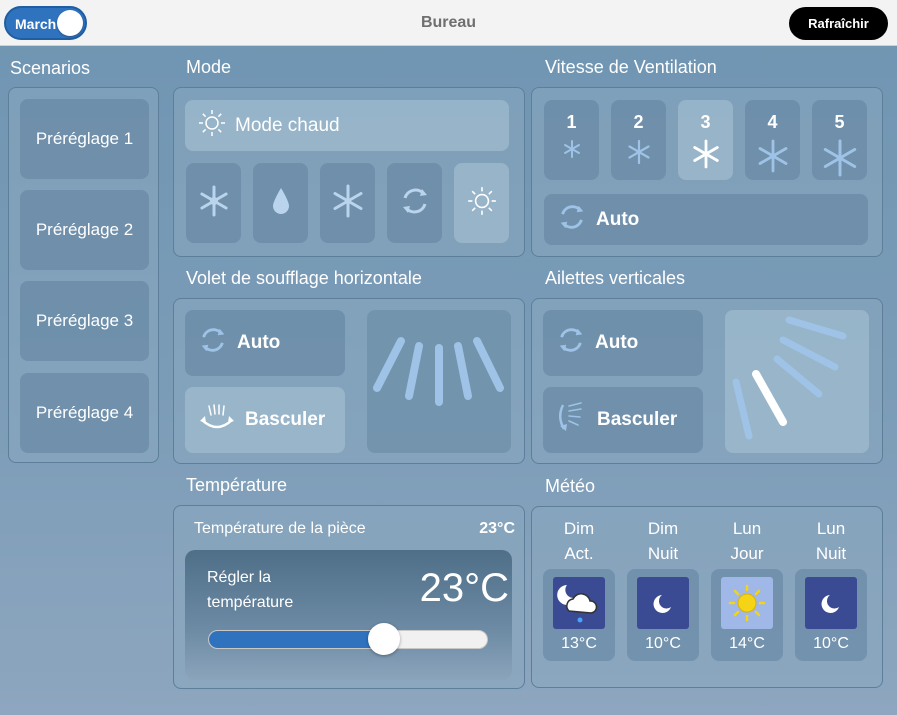 Image resolution: width=897 pixels, height=715 pixels. What do you see at coordinates (250, 602) in the screenshot?
I see `set-temperature-label-line2: température` at bounding box center [250, 602].